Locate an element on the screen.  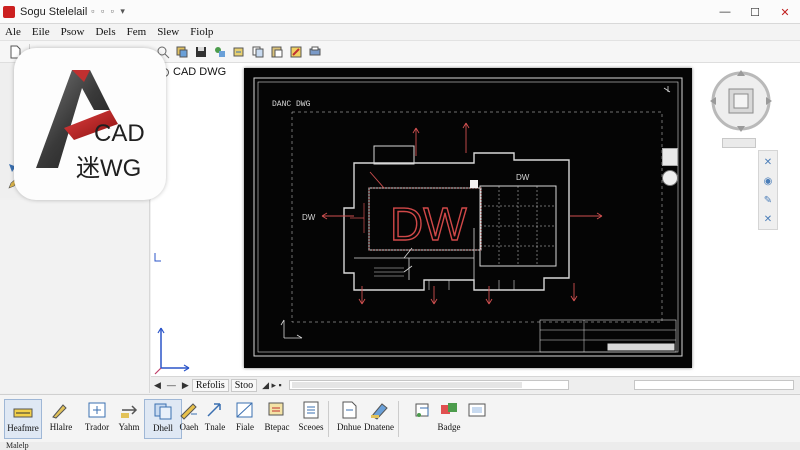
app-icon is located at coordinates (9, 11).